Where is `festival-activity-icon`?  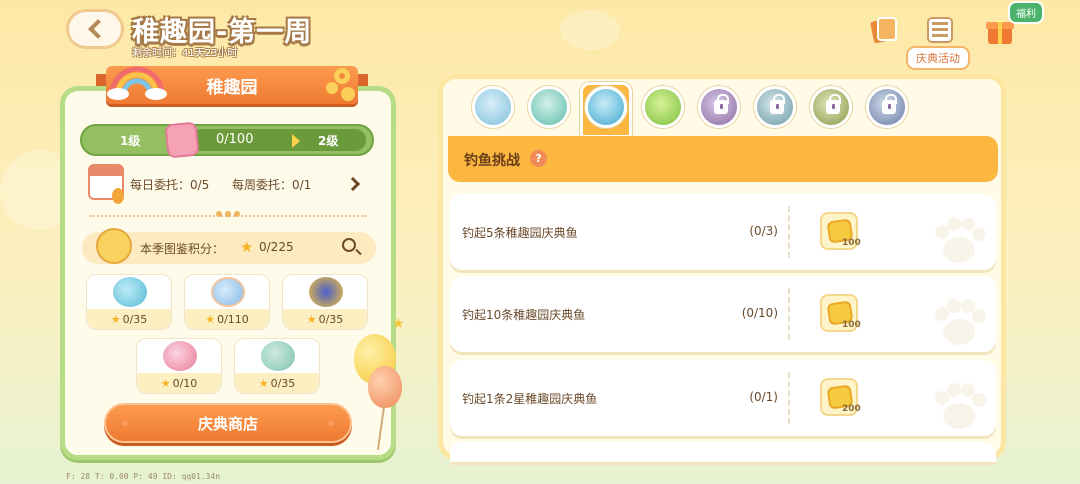
festival-activity-icon is located at coordinates (940, 30).